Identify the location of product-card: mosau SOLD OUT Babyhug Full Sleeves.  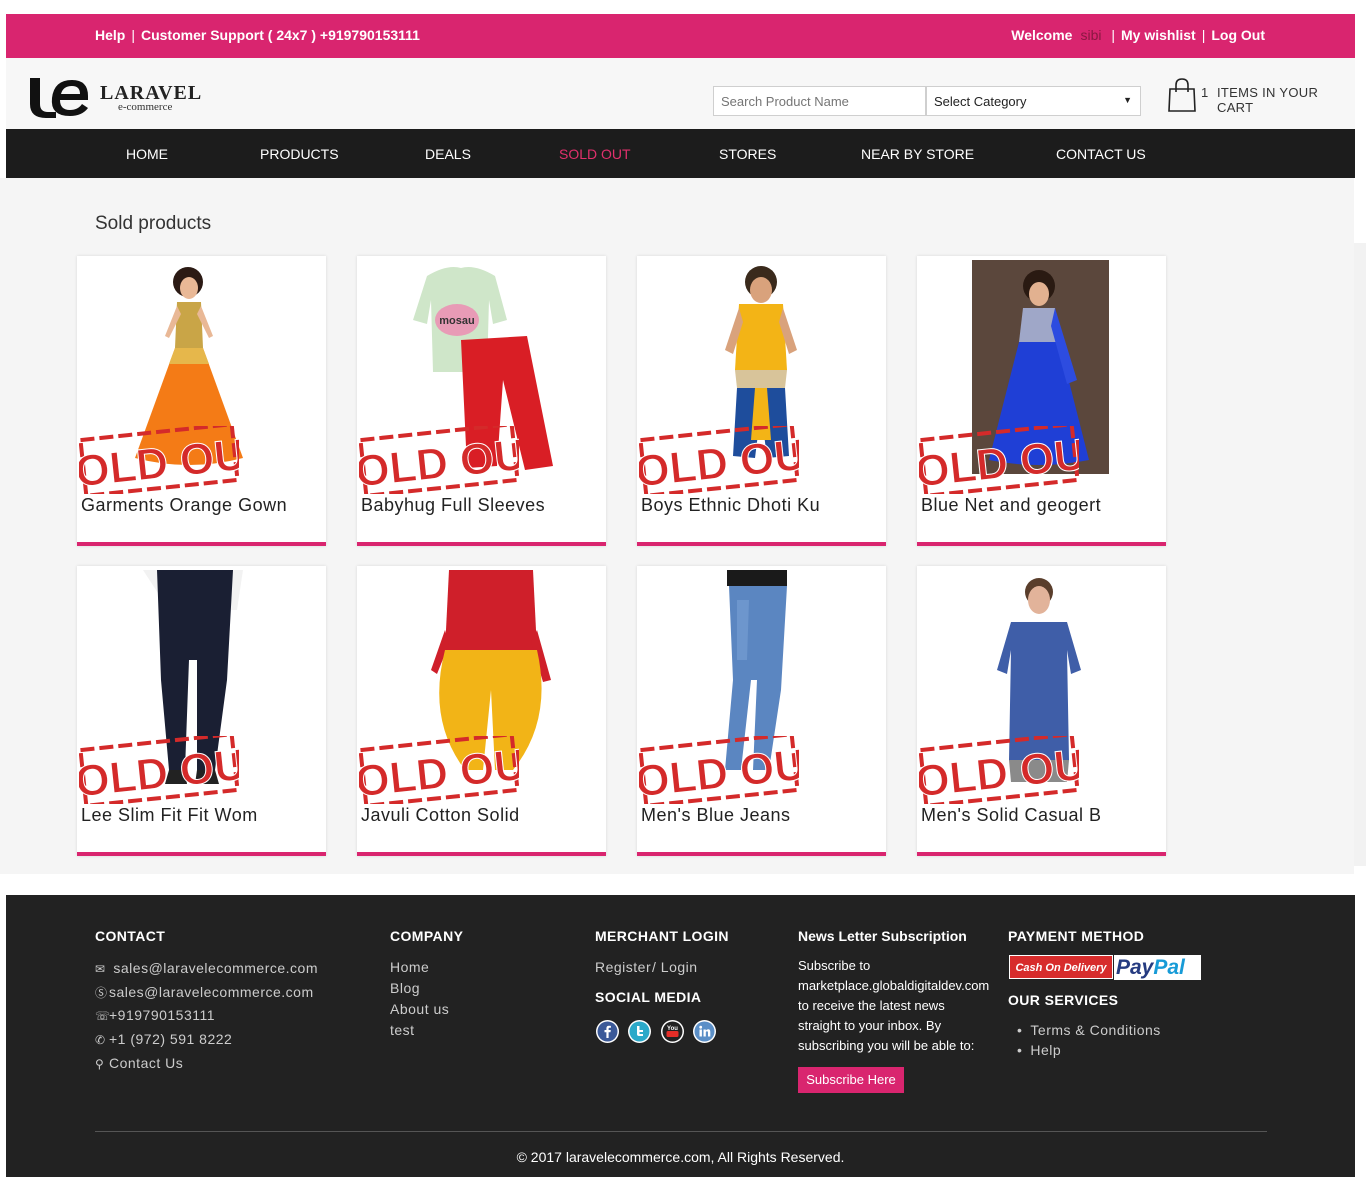
(481, 401).